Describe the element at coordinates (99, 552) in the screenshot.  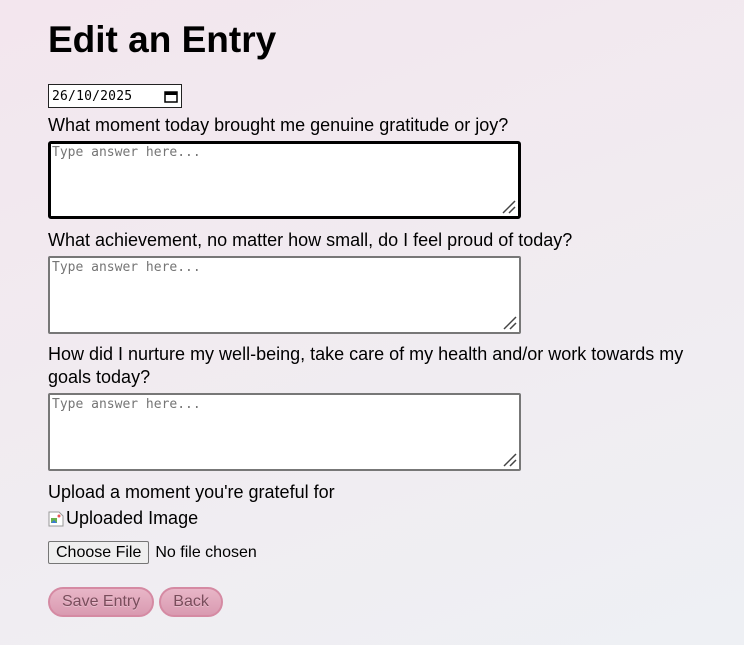
I see `choose-file-button: Choose File` at that location.